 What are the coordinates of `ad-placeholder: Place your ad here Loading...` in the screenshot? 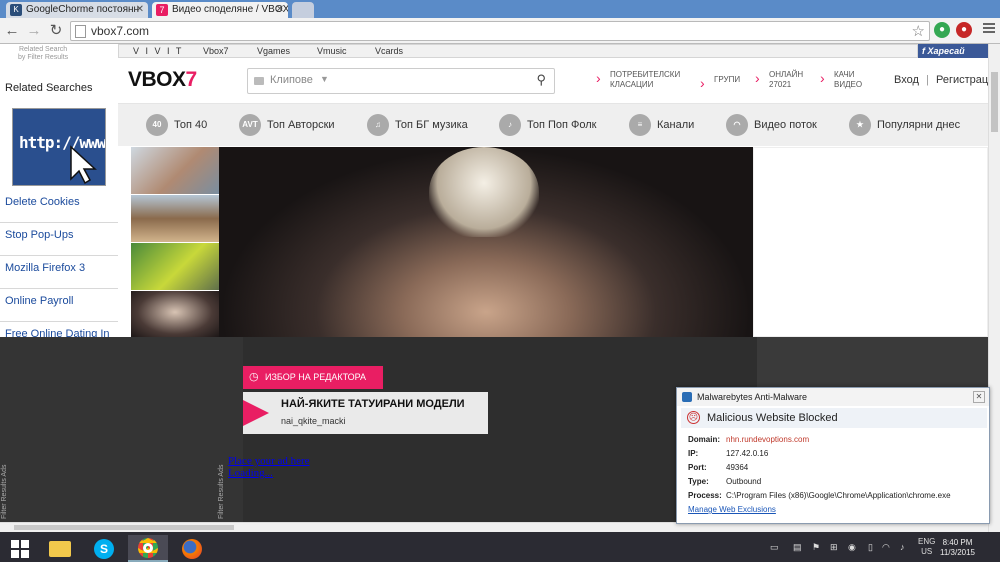 It's located at (269, 467).